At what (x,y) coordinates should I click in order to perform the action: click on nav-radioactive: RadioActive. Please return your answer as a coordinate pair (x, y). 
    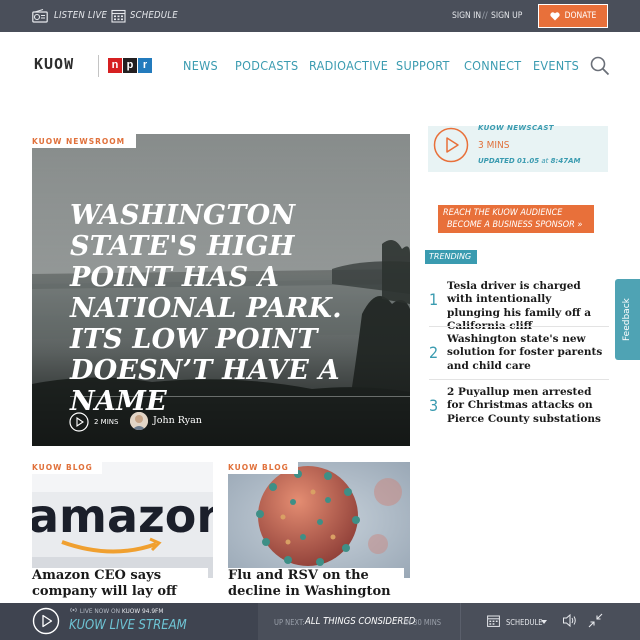
    Looking at the image, I should click on (348, 65).